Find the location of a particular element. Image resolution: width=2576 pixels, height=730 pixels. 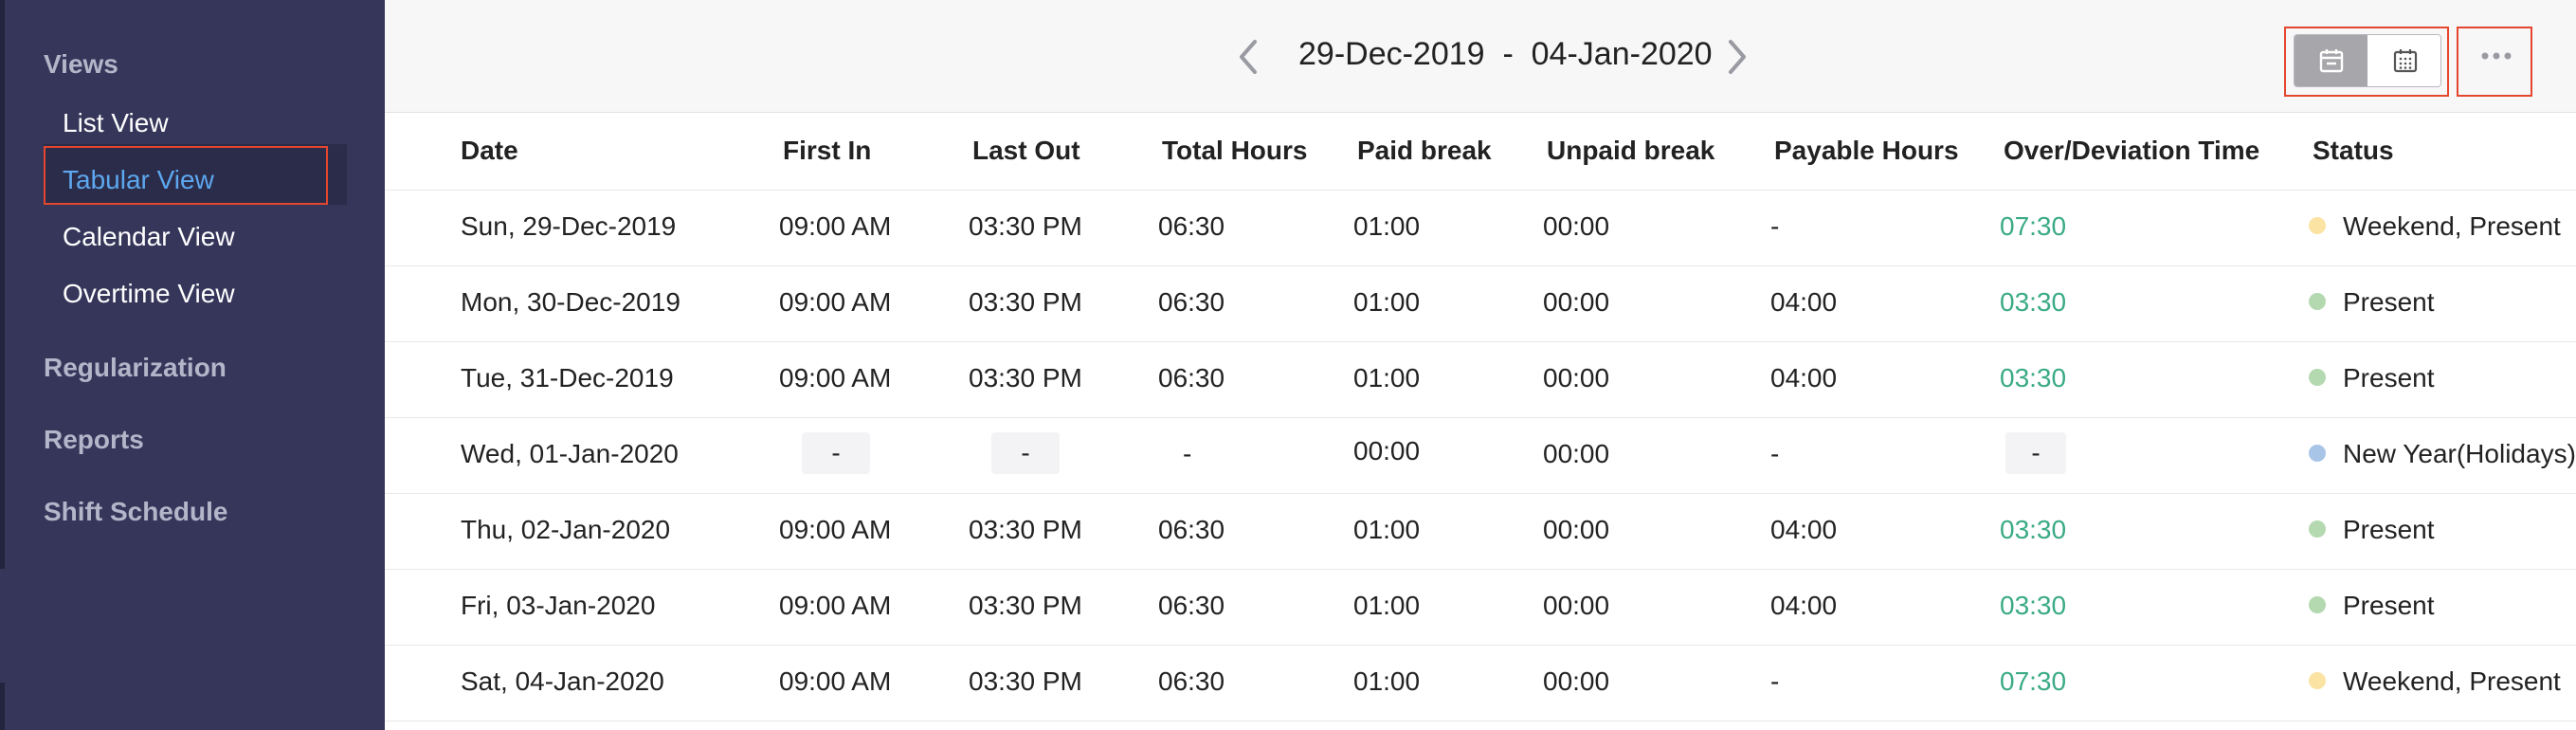

cell-date: Sun, 29-Dec-2019 is located at coordinates (569, 226).